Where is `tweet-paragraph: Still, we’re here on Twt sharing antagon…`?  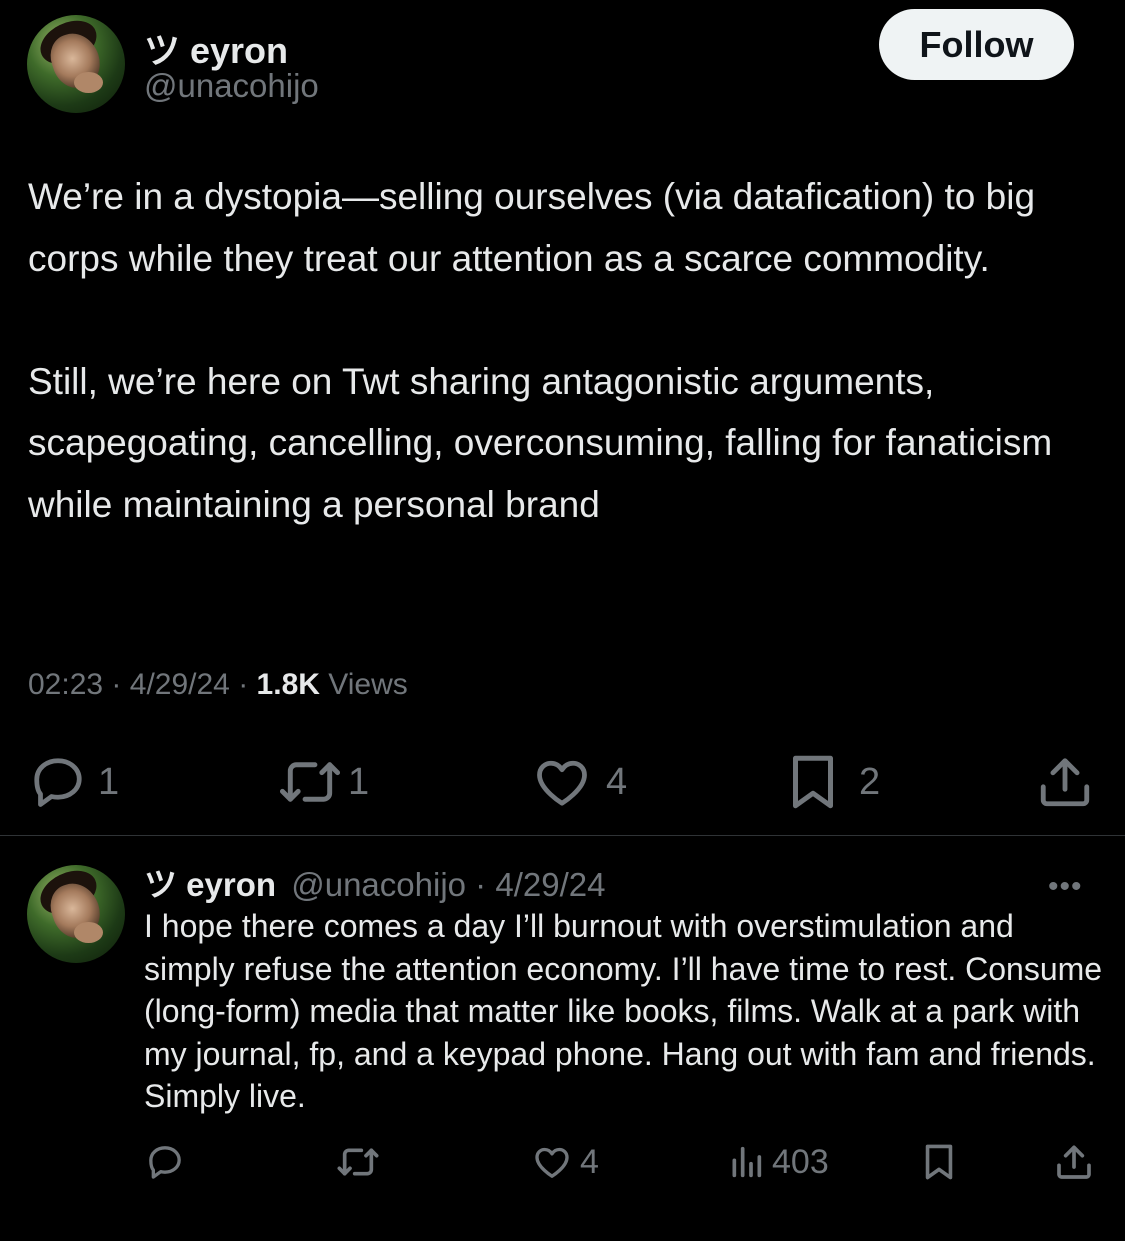
tweet-paragraph: Still, we’re here on Twt sharing antagon… is located at coordinates (540, 442).